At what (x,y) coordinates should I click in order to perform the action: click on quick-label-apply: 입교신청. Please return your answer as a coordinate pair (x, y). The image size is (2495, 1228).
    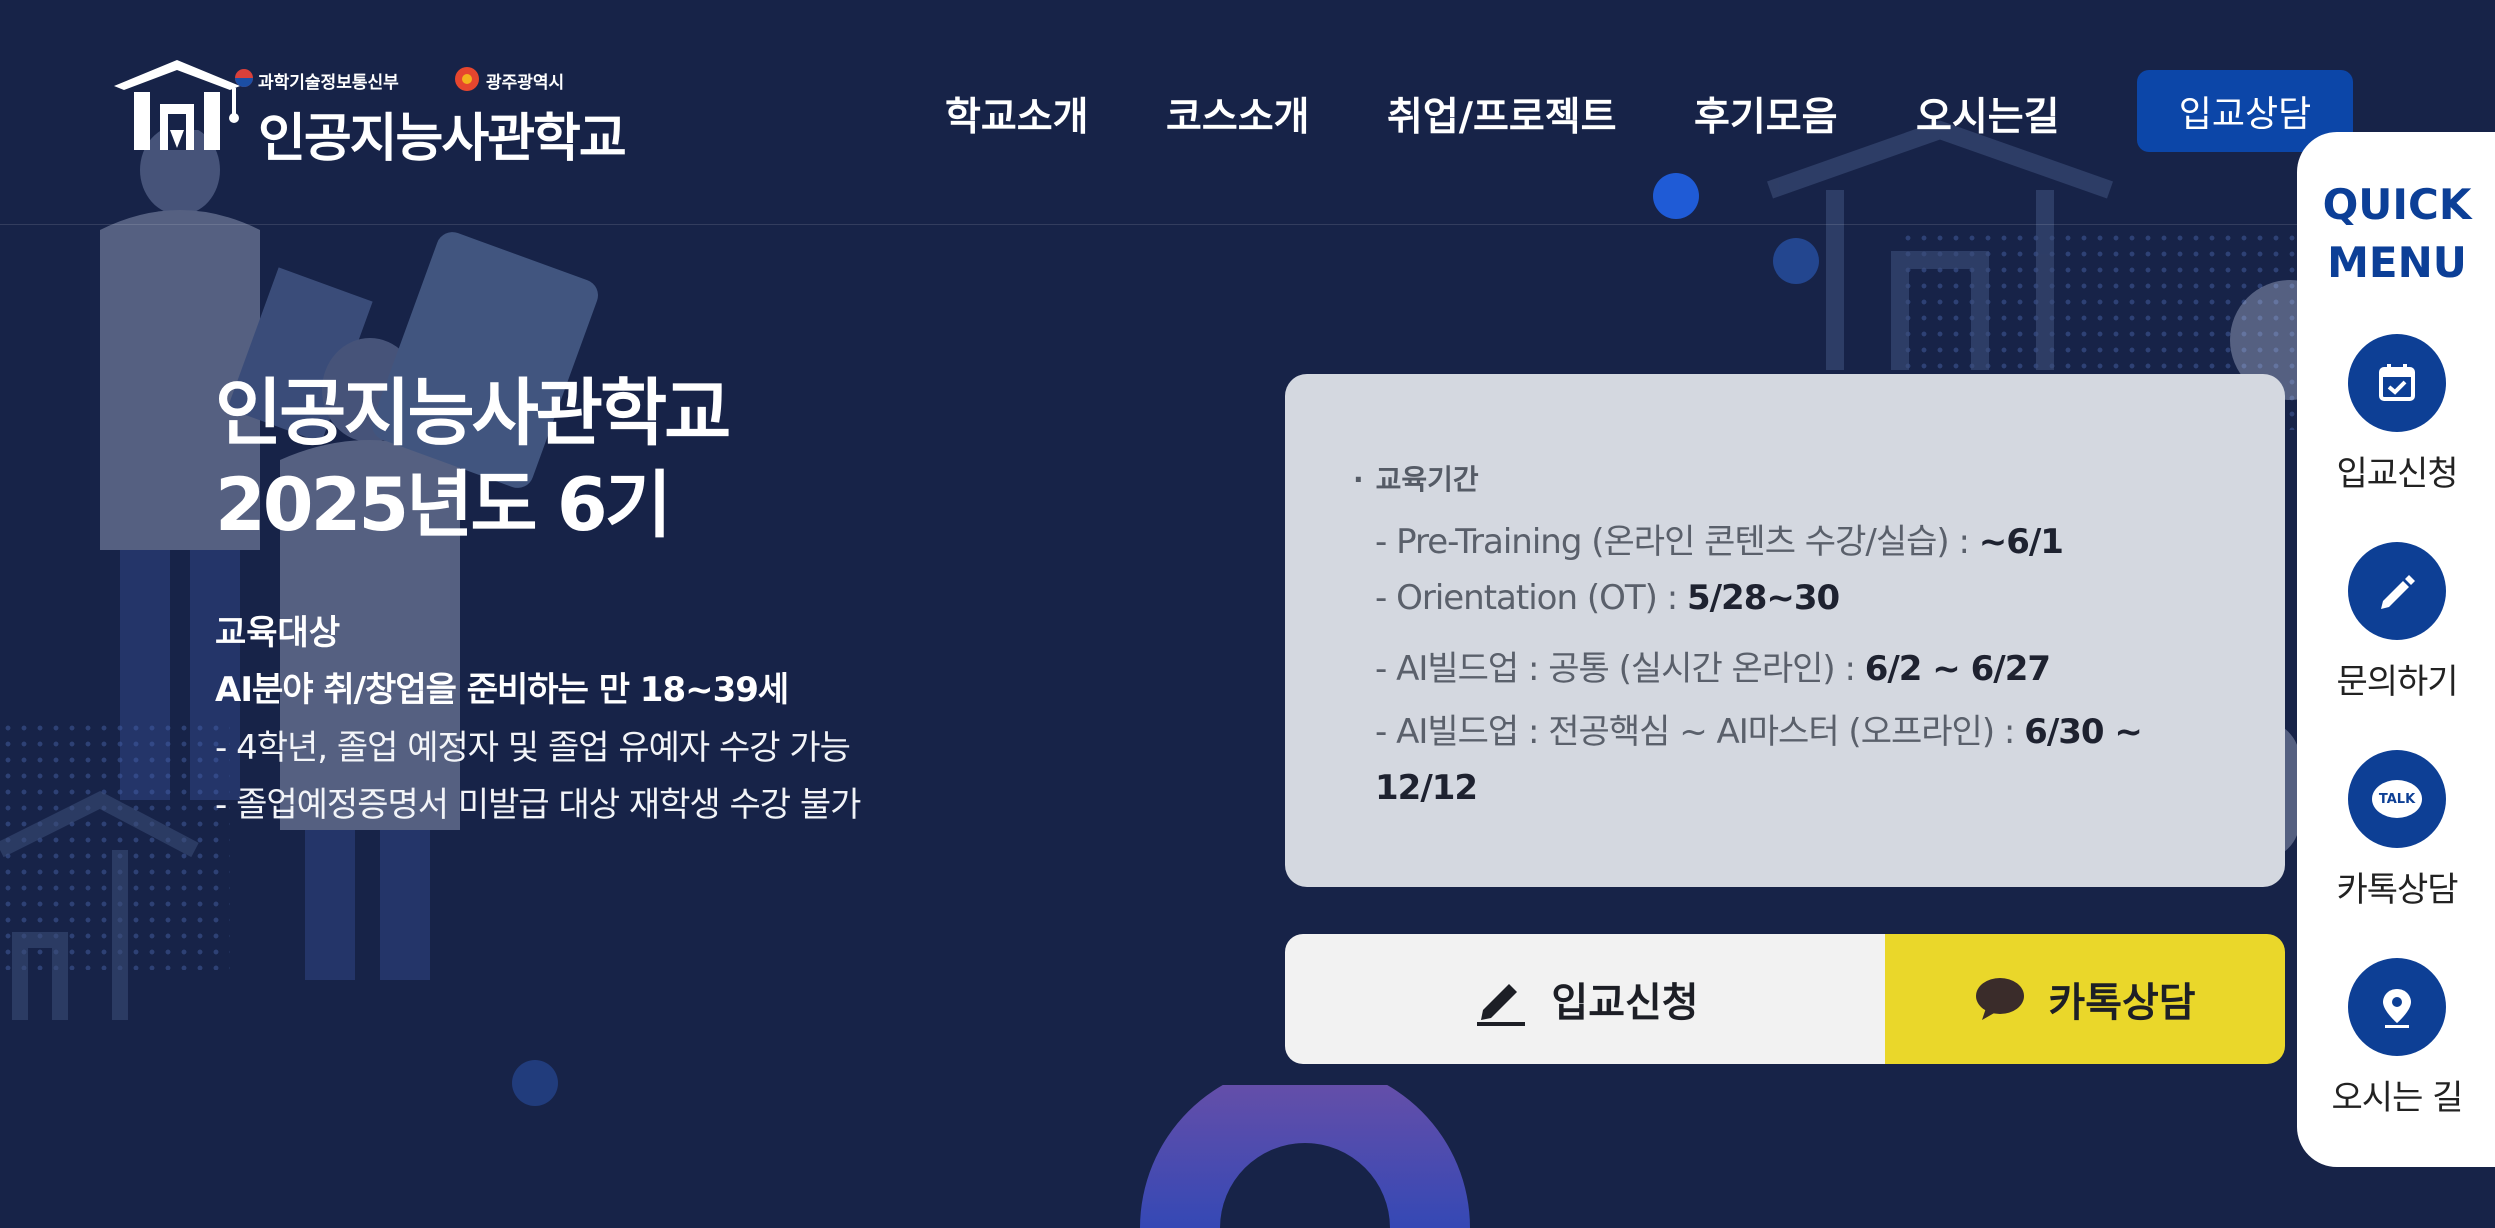
    Looking at the image, I should click on (2397, 474).